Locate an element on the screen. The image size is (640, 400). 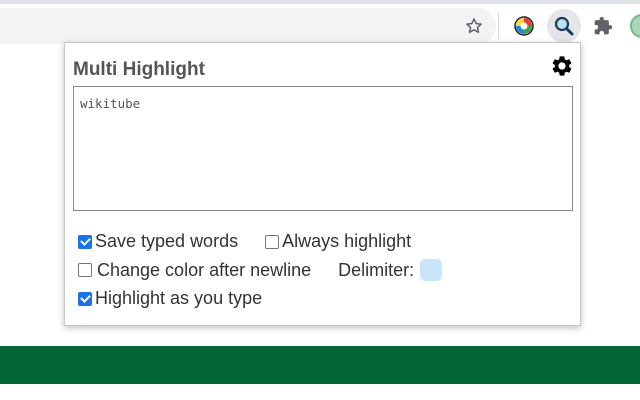
delimiter-label: Delimiter: is located at coordinates (376, 269).